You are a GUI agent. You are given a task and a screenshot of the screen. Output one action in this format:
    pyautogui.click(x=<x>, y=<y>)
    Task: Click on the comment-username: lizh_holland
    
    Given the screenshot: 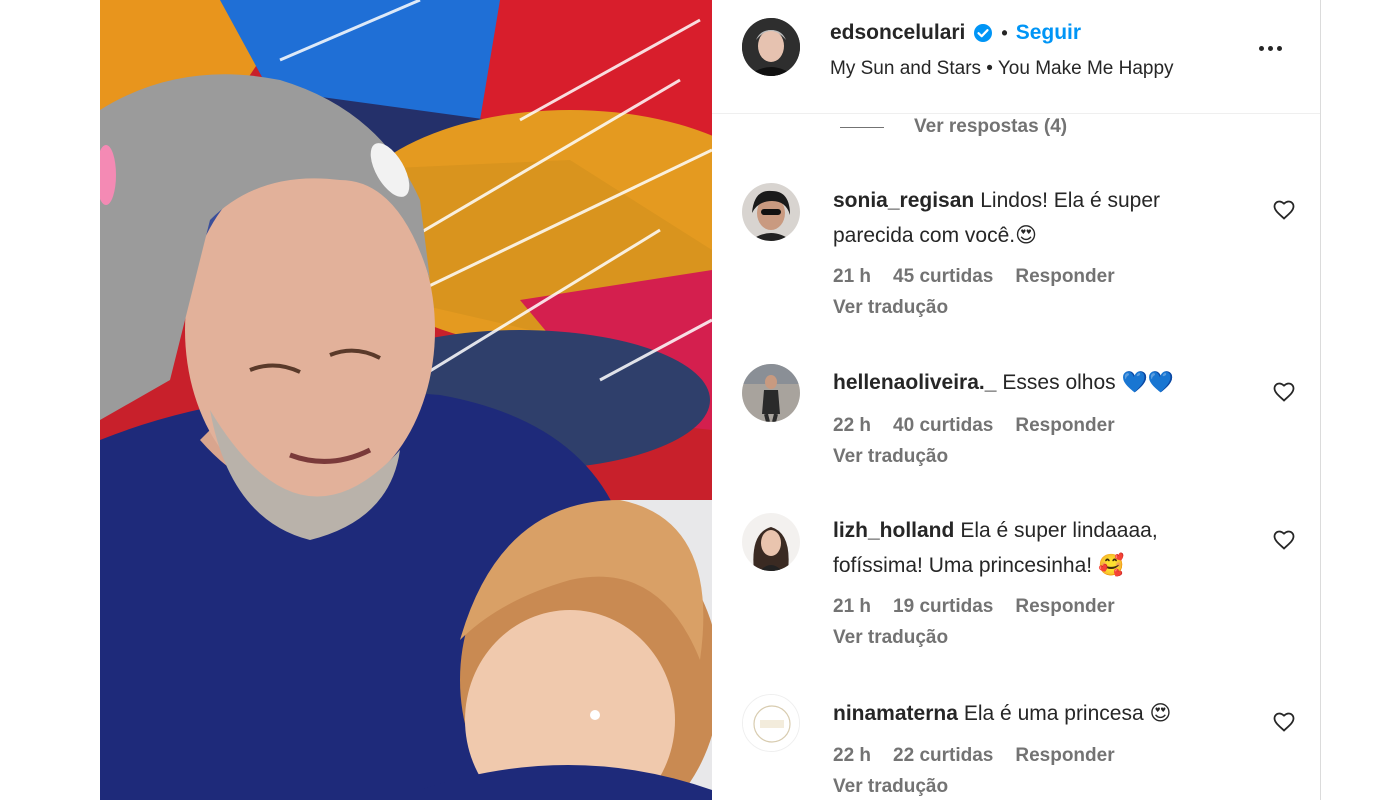 What is the action you would take?
    pyautogui.click(x=893, y=530)
    